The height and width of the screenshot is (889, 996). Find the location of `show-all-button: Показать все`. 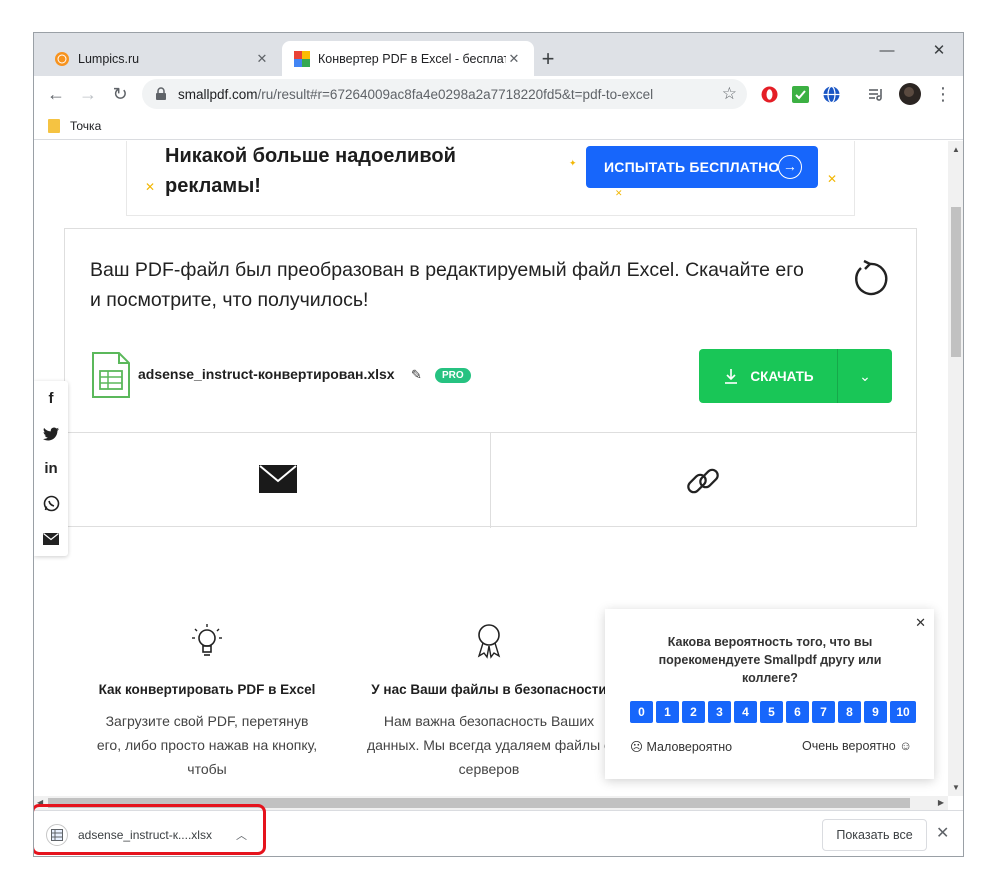

show-all-button: Показать все is located at coordinates (874, 835).